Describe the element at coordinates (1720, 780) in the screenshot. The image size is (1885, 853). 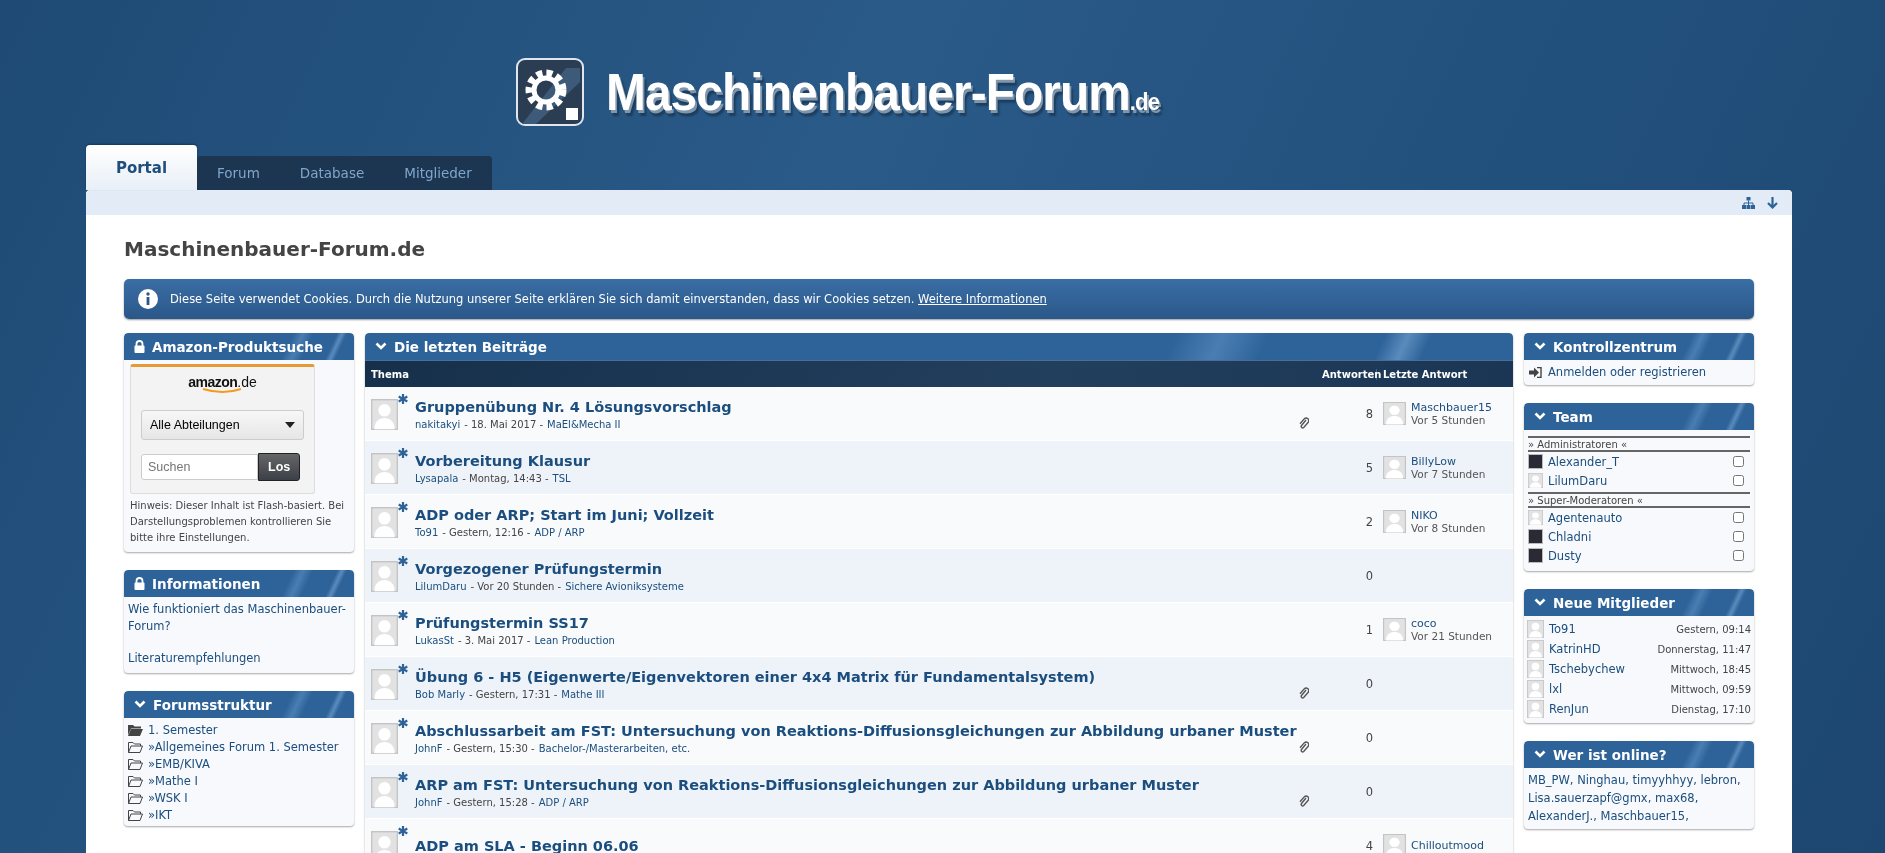
I see `online-user-link: lebron,` at that location.